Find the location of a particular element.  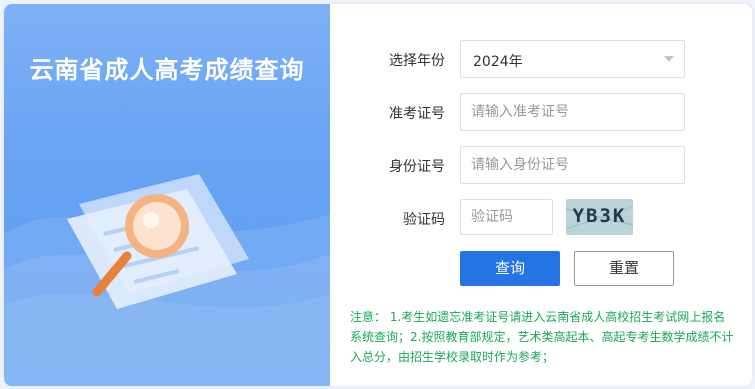

exam-no-input is located at coordinates (572, 112).